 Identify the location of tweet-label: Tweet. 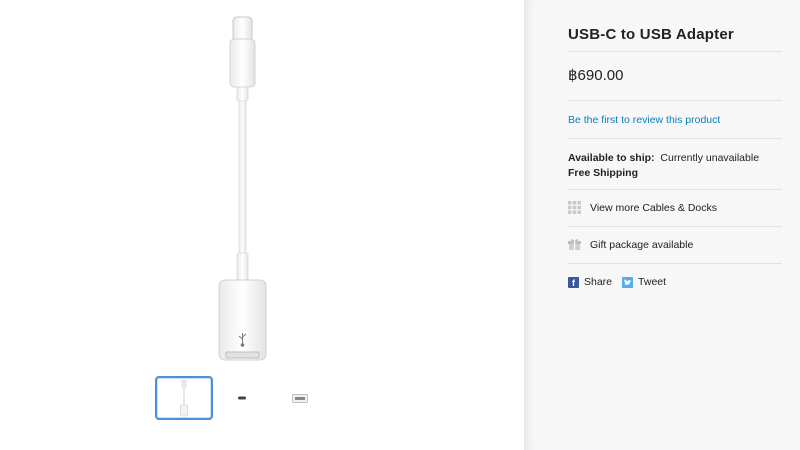
(652, 282).